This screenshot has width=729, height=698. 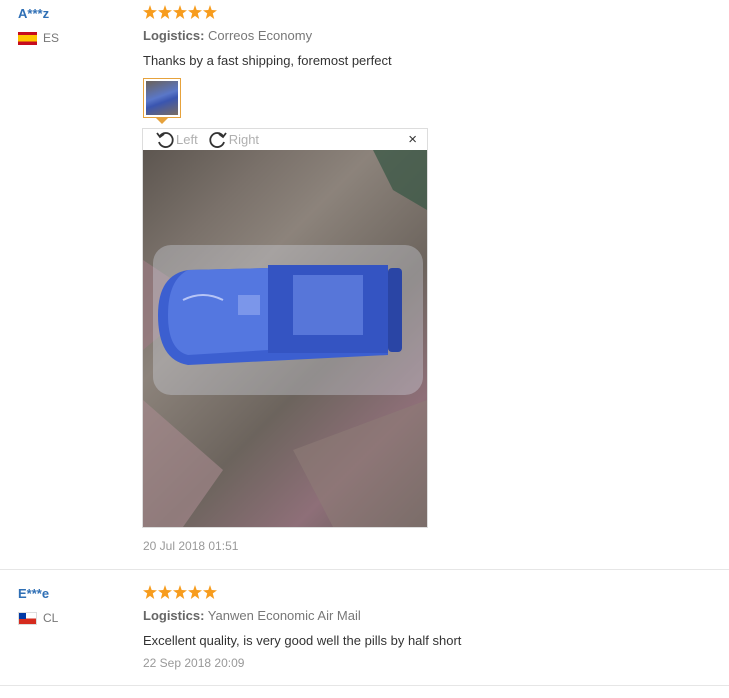 What do you see at coordinates (191, 546) in the screenshot?
I see `review-date: 20 Jul 2018 01:51` at bounding box center [191, 546].